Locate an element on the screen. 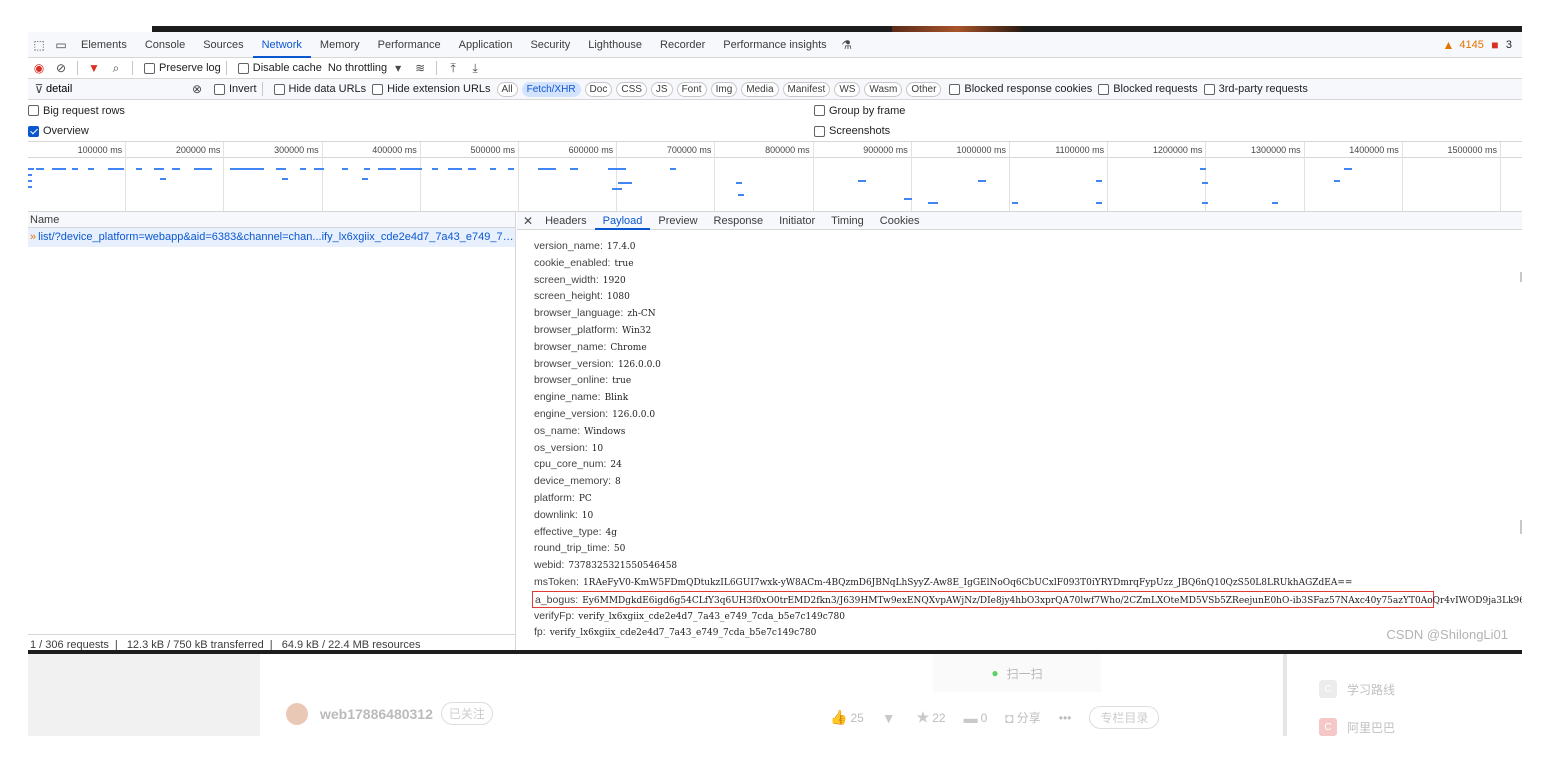  tab-elements: Elements is located at coordinates (104, 45).